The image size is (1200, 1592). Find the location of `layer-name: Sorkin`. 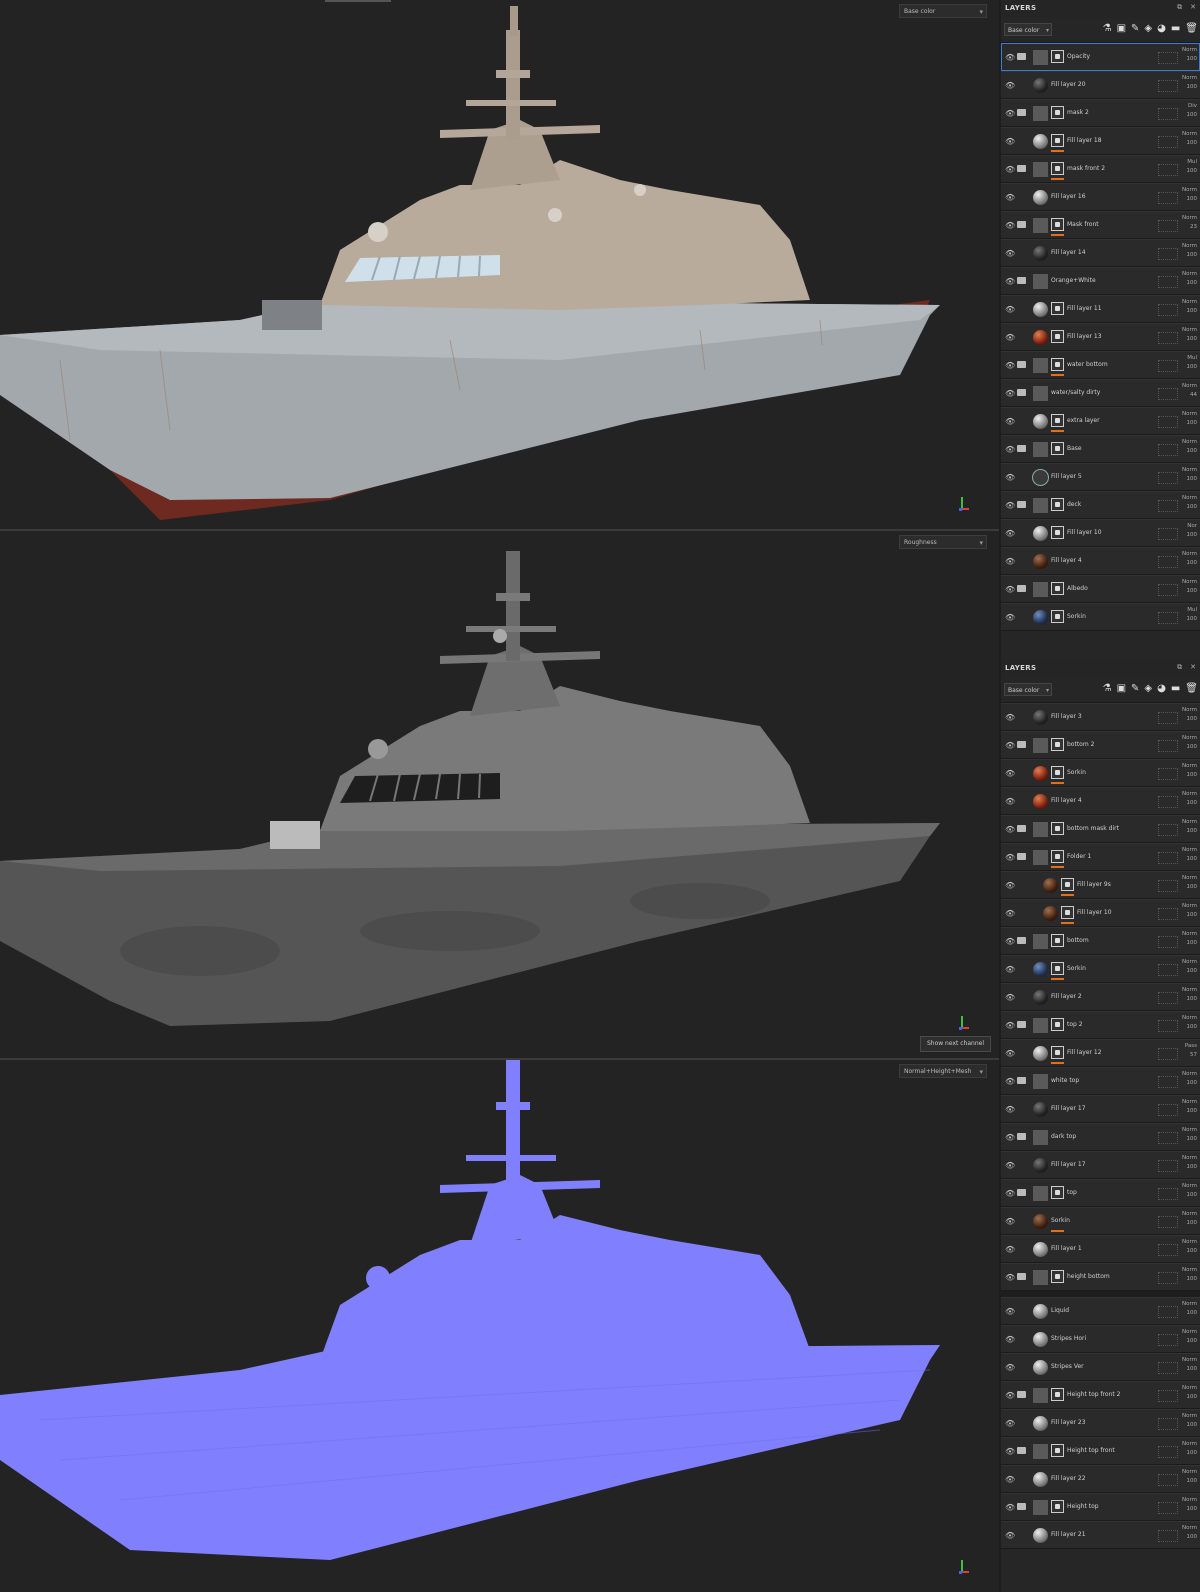

layer-name: Sorkin is located at coordinates (1060, 1220).